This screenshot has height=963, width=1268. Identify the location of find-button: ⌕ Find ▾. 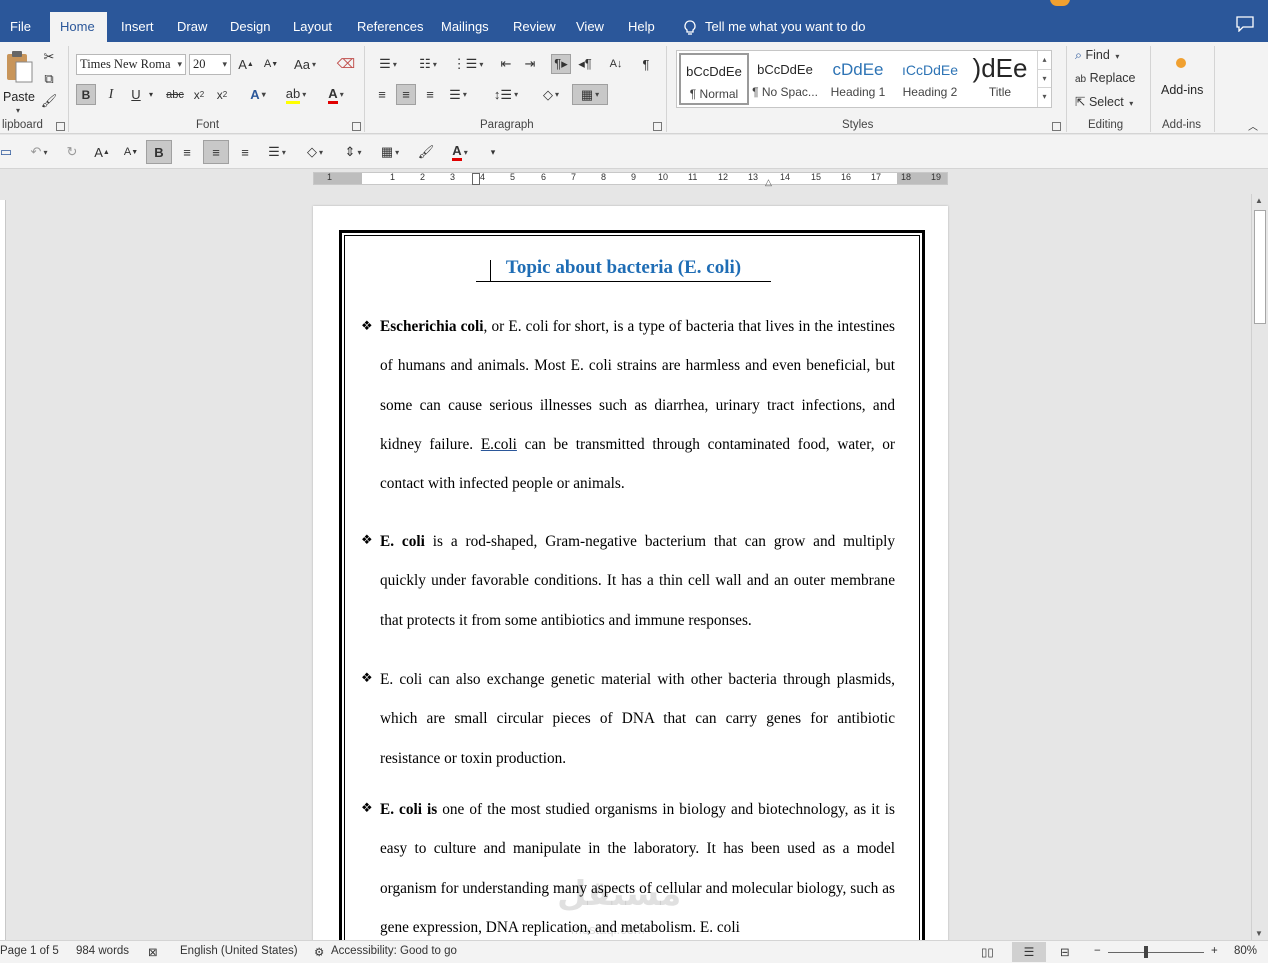
(1097, 55).